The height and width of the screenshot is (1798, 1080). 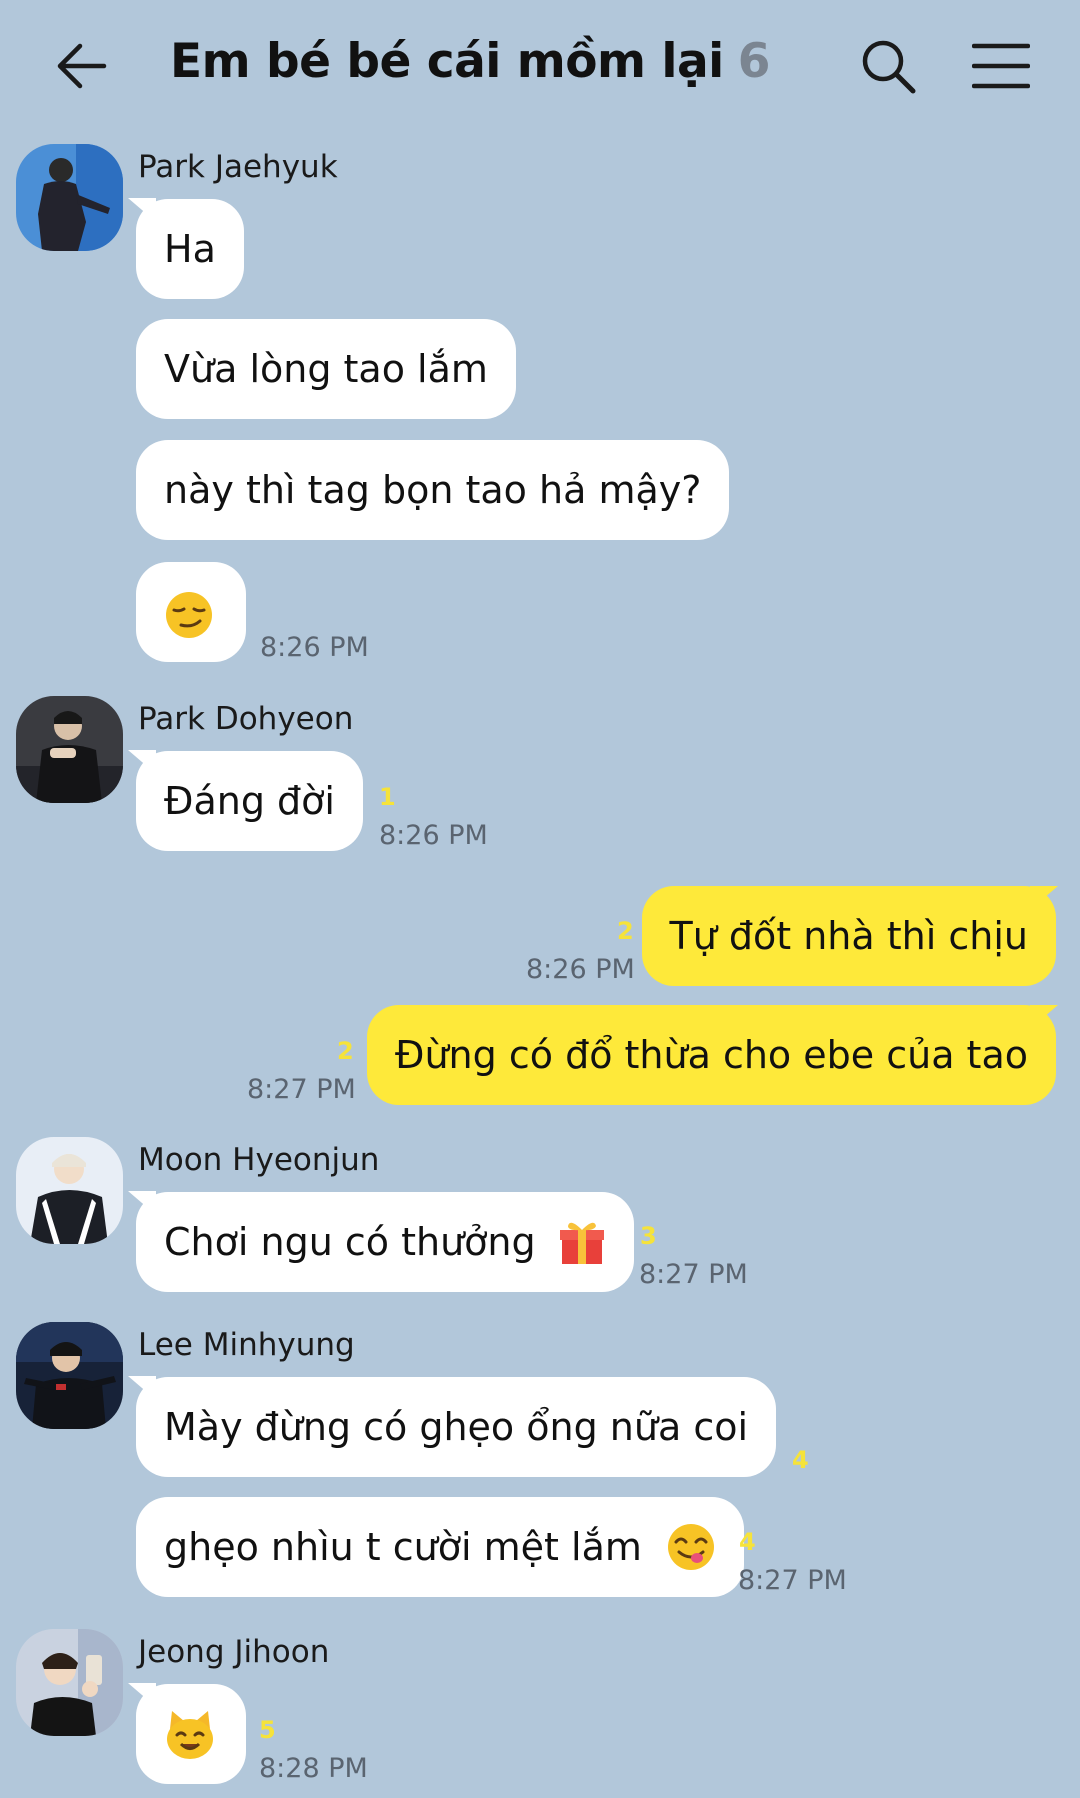 What do you see at coordinates (350, 1242) in the screenshot?
I see `message-text: Chơi ngu có thưởng` at bounding box center [350, 1242].